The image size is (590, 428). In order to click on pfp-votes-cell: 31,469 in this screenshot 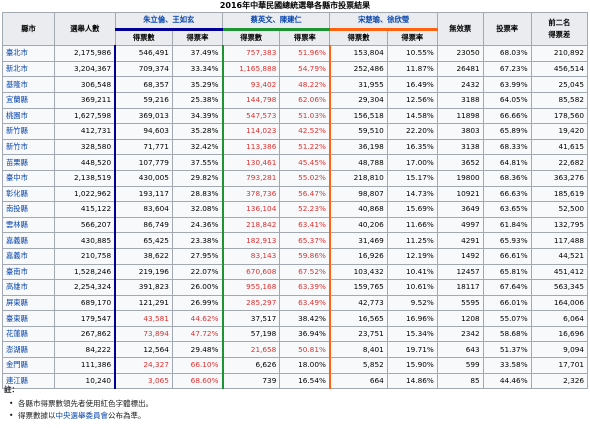, I will do `click(358, 240)`.